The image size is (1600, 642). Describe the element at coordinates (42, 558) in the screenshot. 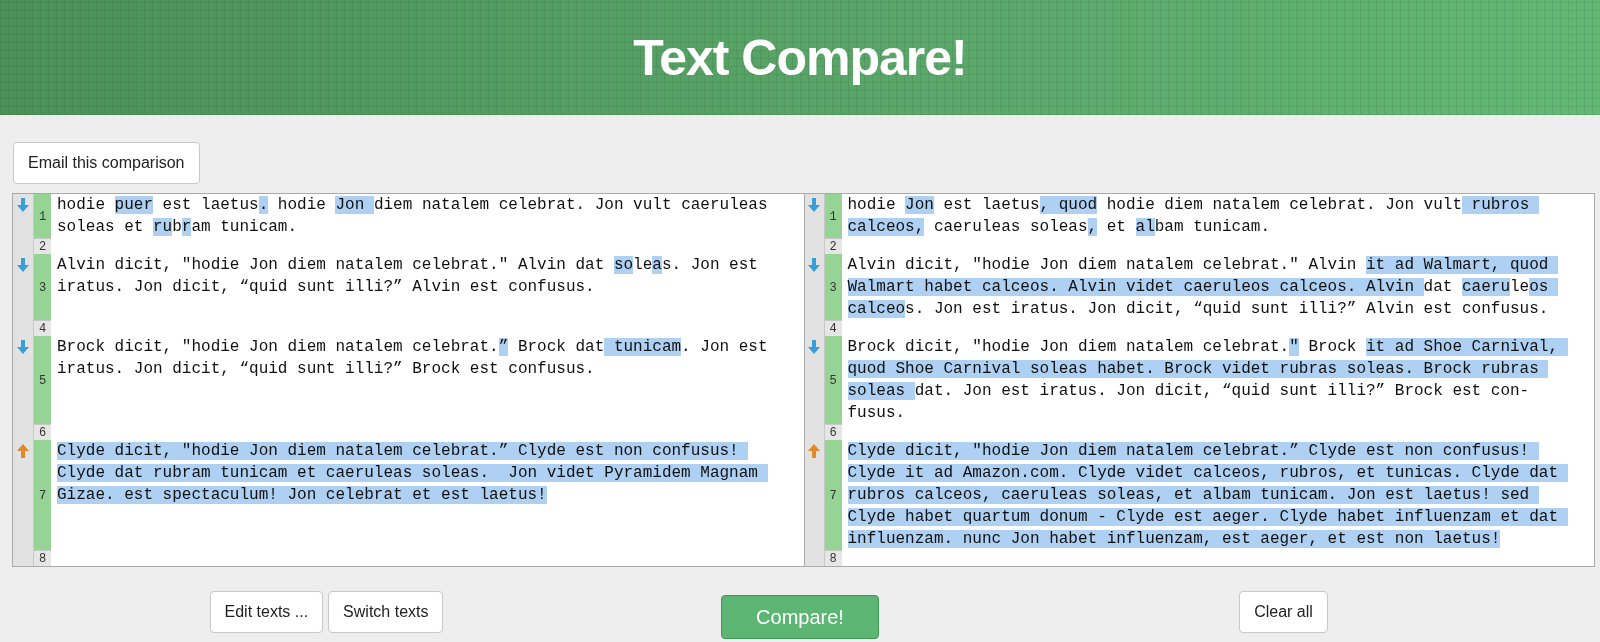

I see `line-number: 8` at that location.